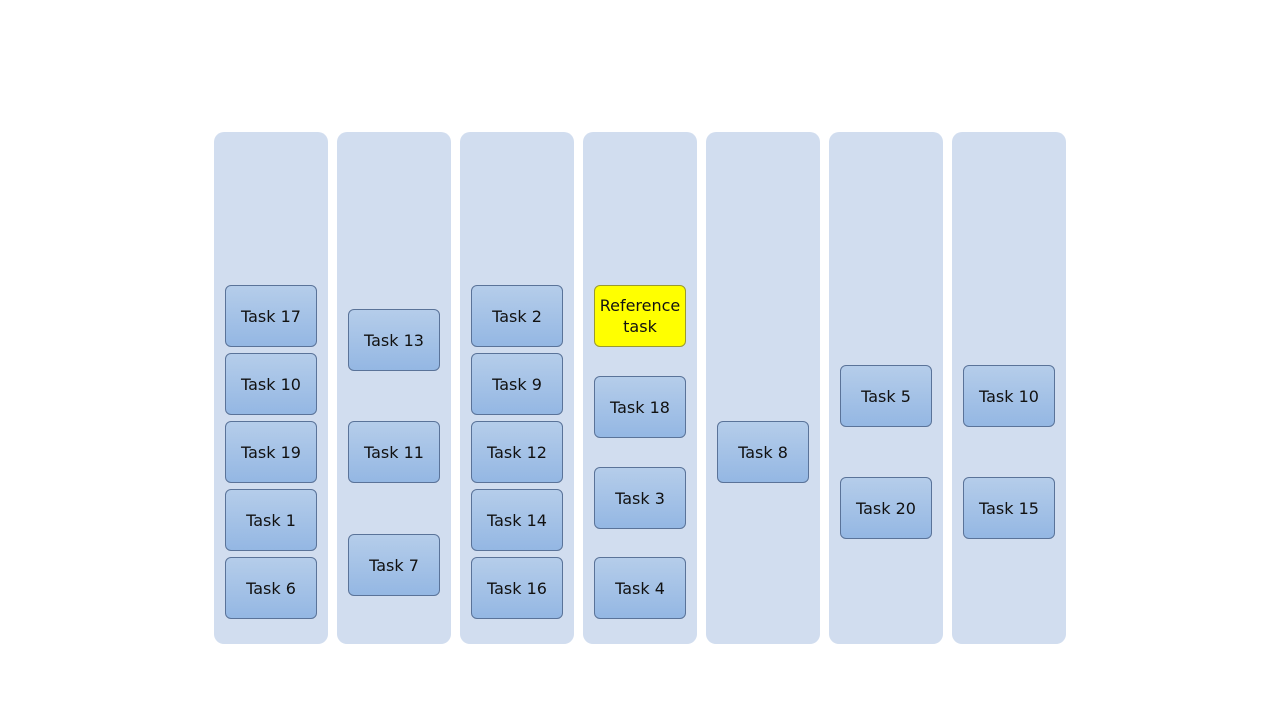  What do you see at coordinates (886, 508) in the screenshot?
I see `task-box: Task 20` at bounding box center [886, 508].